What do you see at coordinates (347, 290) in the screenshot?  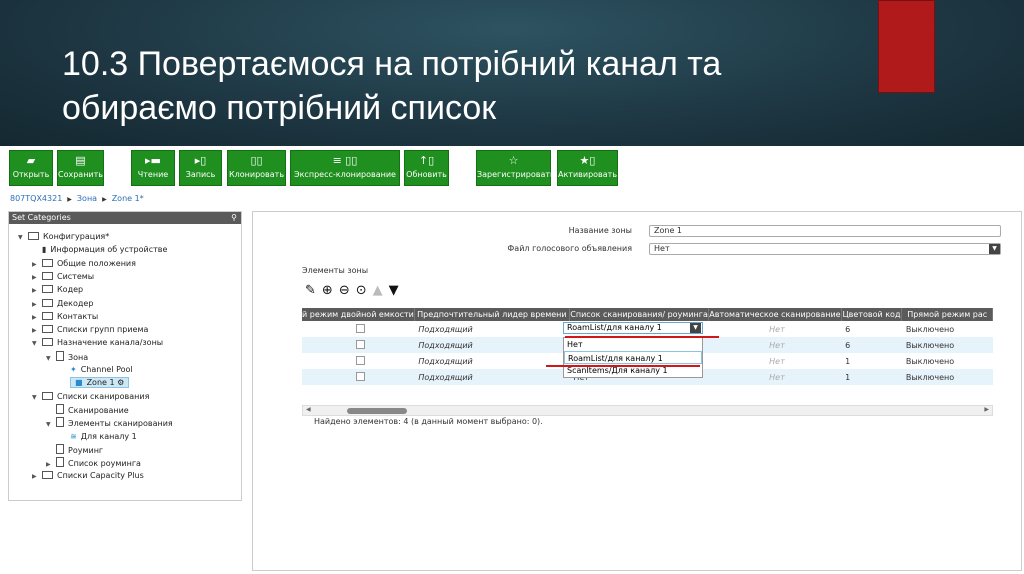 I see `remove-icon: ⊖` at bounding box center [347, 290].